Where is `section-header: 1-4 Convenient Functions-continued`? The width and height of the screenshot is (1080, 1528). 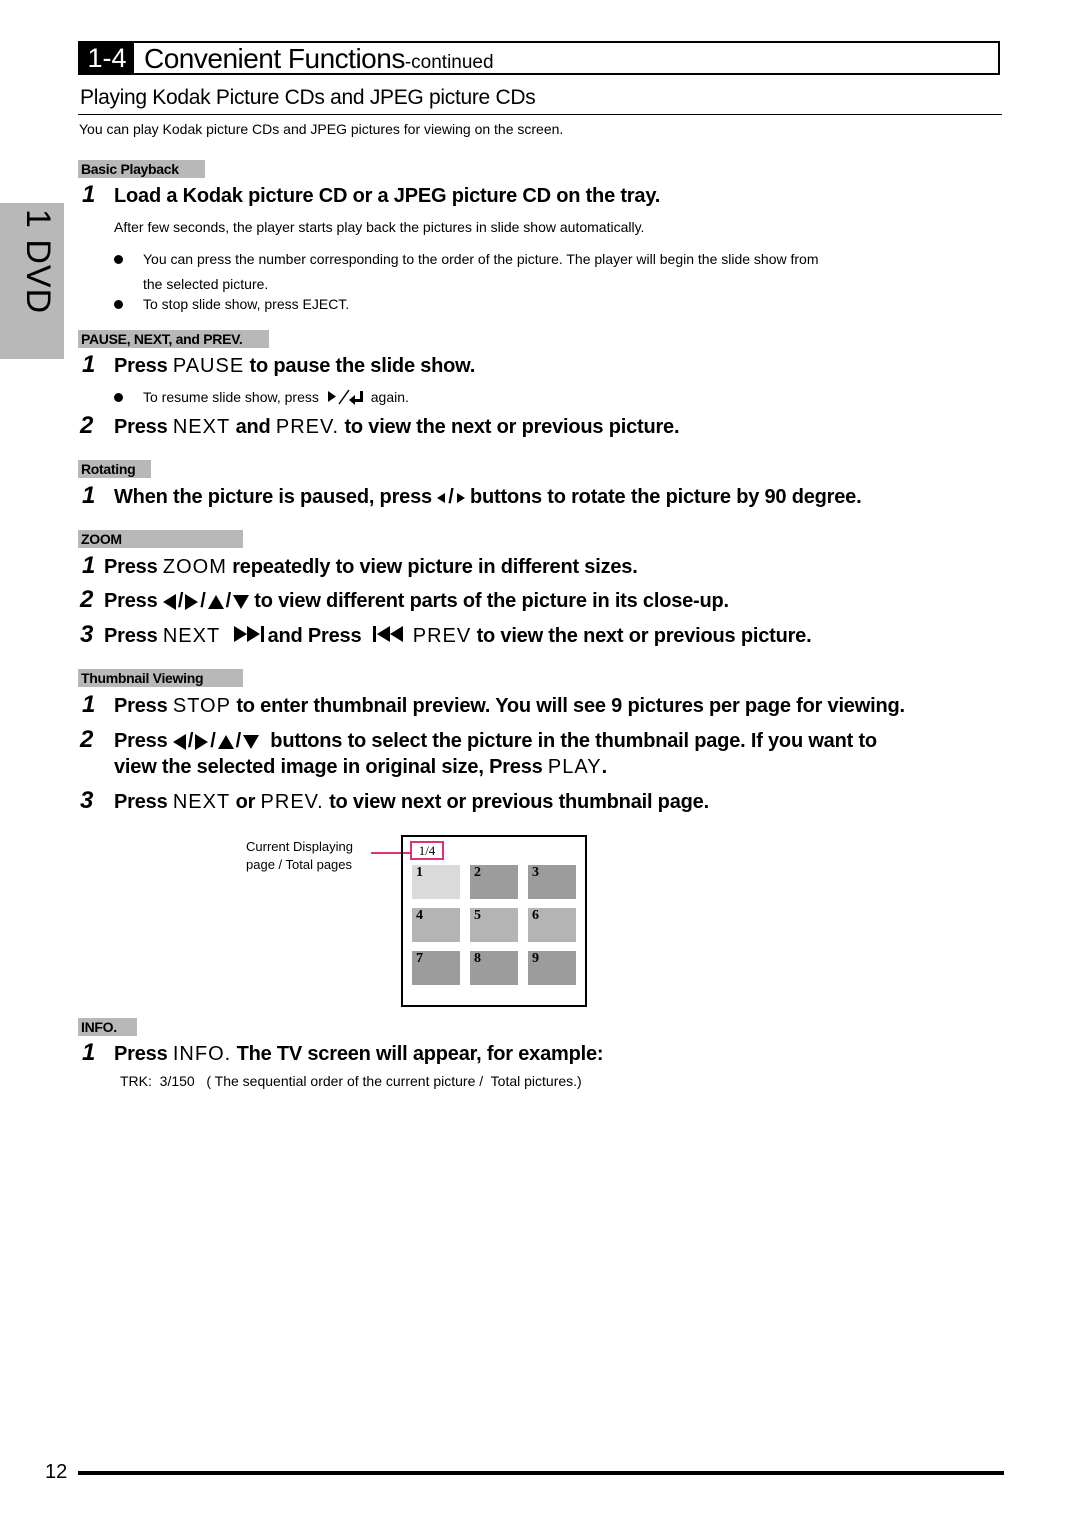 section-header: 1-4 Convenient Functions-continued is located at coordinates (539, 58).